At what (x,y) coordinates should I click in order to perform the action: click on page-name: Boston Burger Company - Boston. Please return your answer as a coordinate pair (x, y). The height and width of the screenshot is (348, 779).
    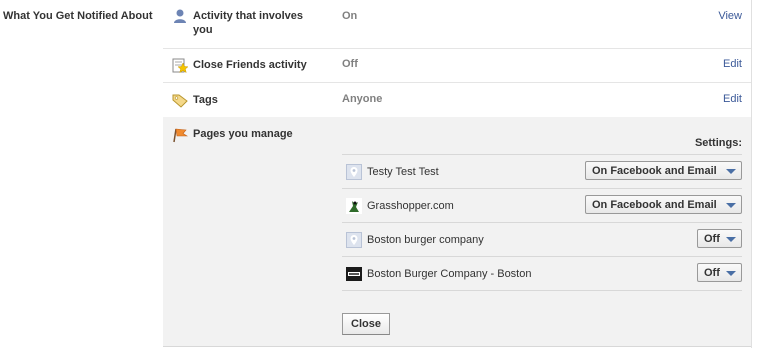
    Looking at the image, I should click on (449, 274).